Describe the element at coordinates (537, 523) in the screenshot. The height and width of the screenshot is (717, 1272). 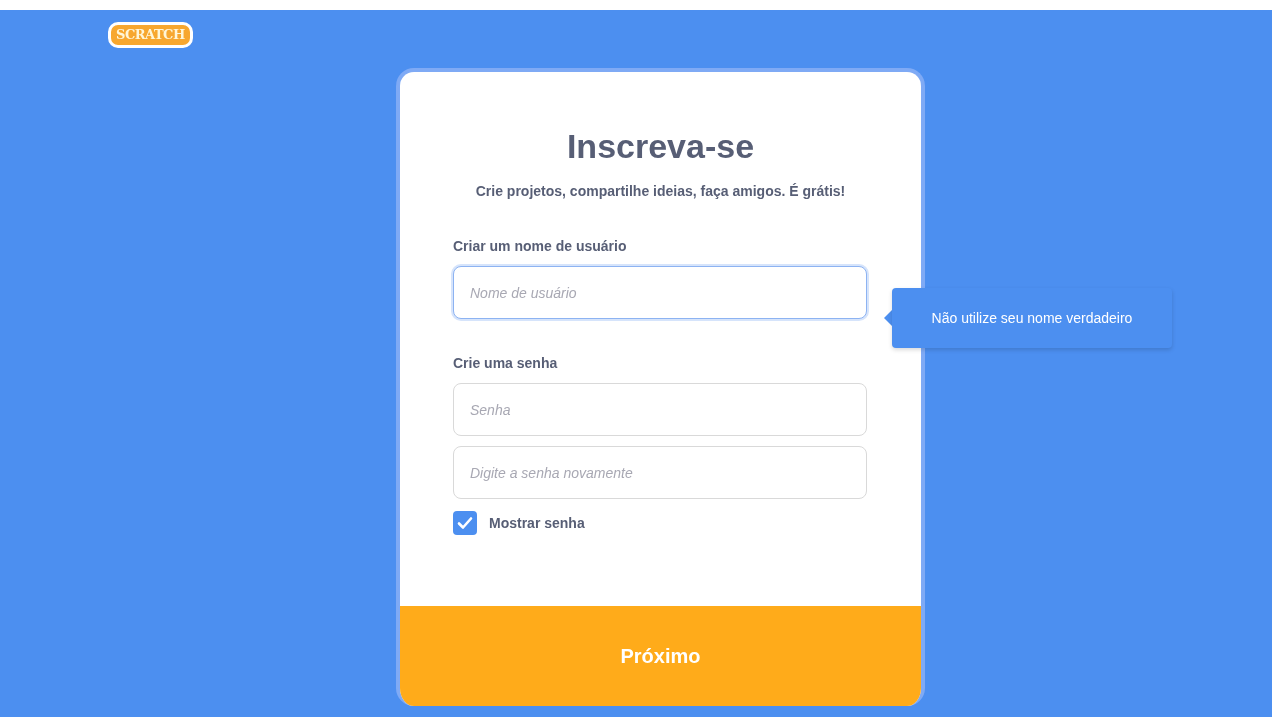
I see `checkbox-label: Mostrar senha` at that location.